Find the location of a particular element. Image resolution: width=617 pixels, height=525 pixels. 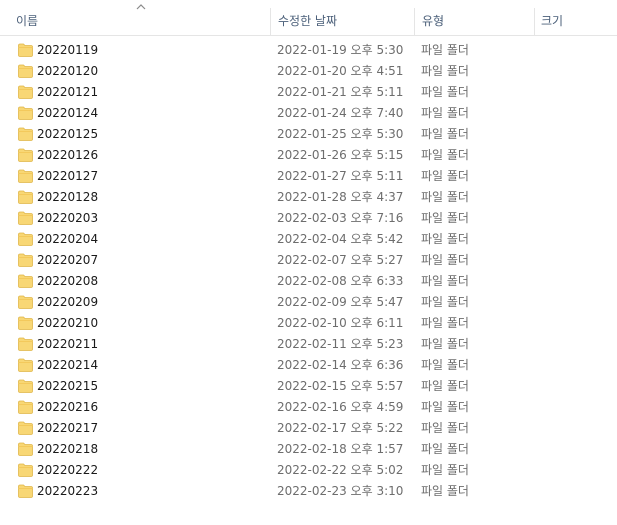

column-header-type: 유형 is located at coordinates (474, 18).